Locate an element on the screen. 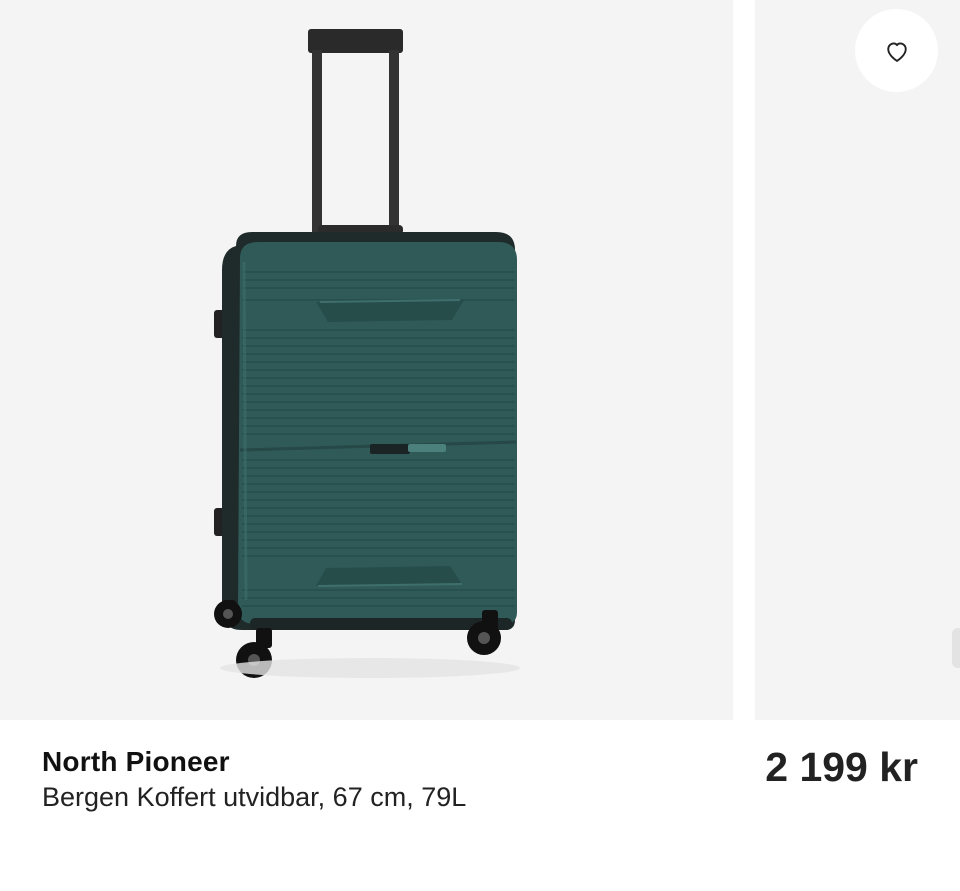  suitcase-image-partial is located at coordinates (956, 648).